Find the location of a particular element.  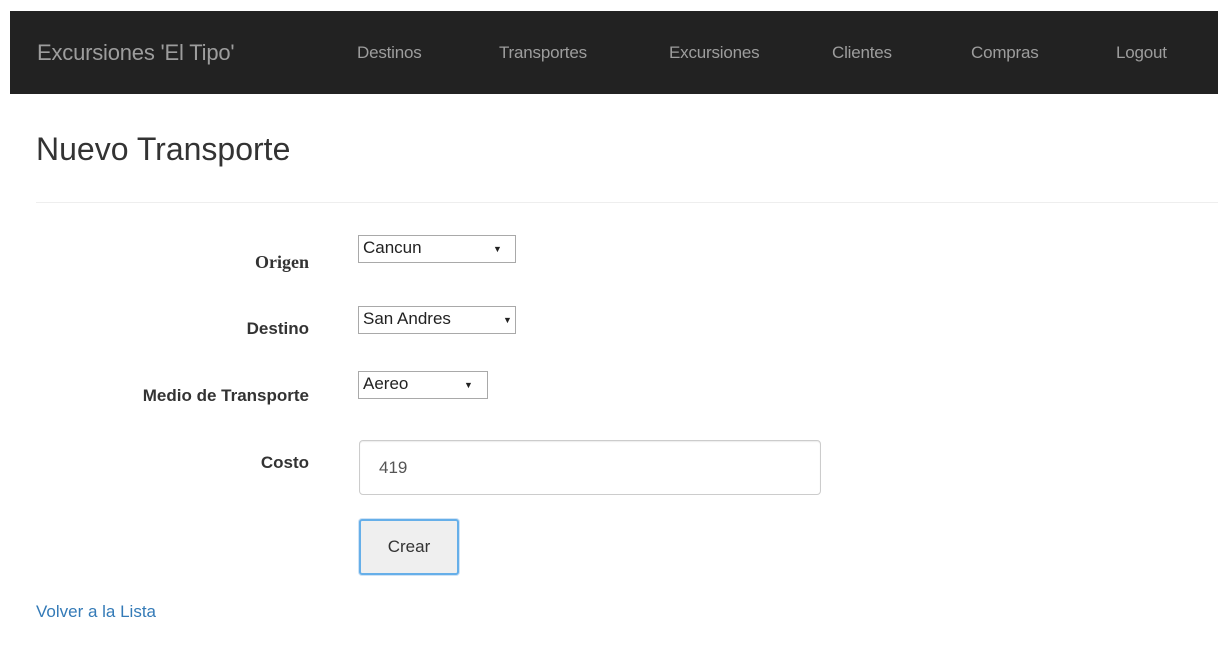

destino-selected-value: San Andres is located at coordinates (407, 318).